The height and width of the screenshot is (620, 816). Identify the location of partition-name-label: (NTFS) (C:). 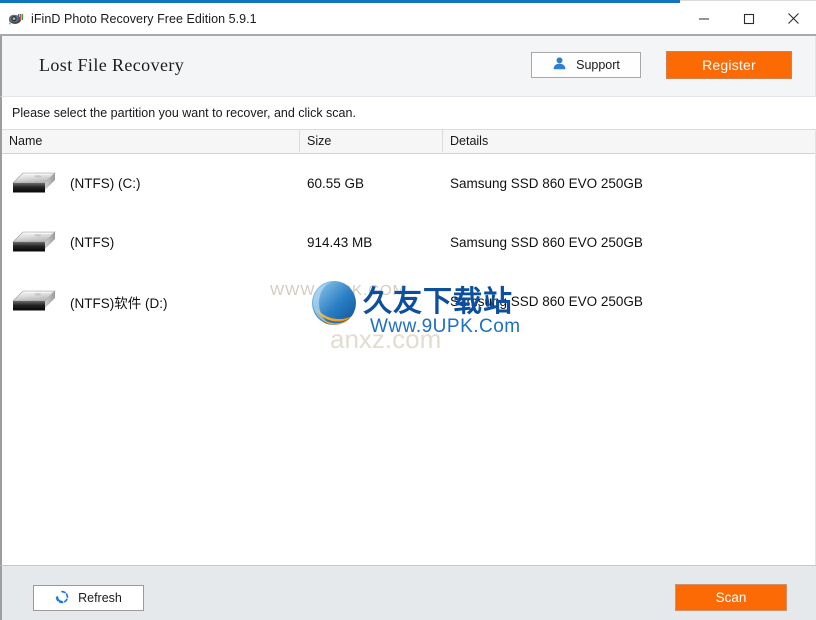
(105, 183).